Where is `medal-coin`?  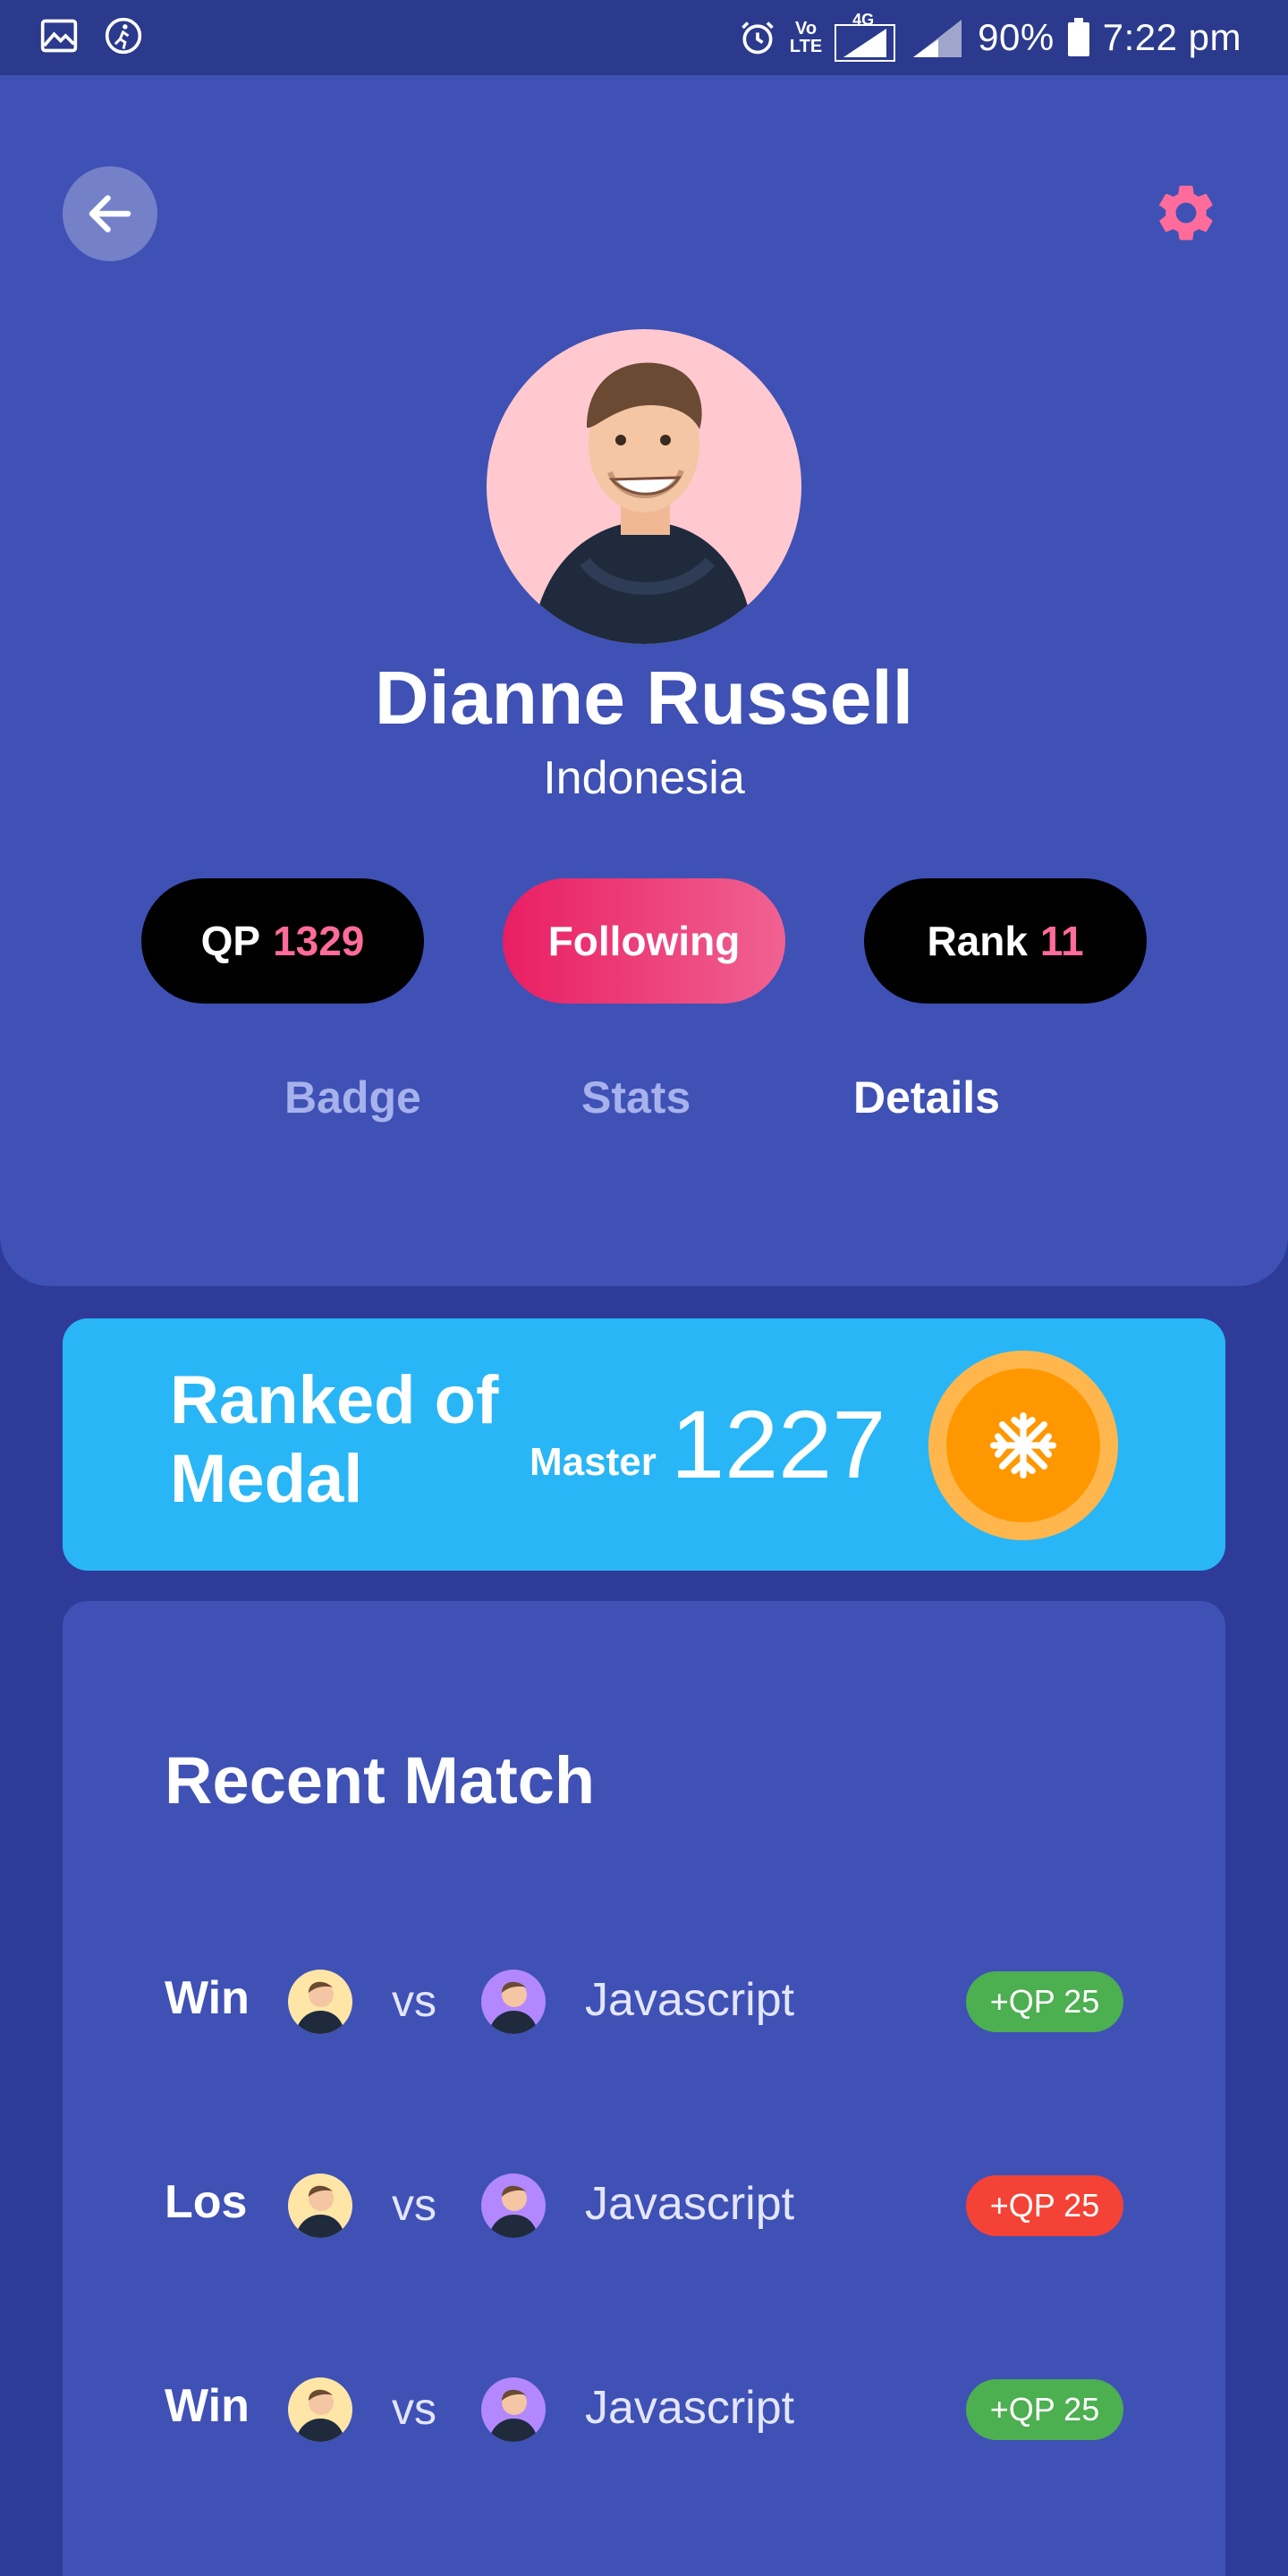 medal-coin is located at coordinates (1023, 1445).